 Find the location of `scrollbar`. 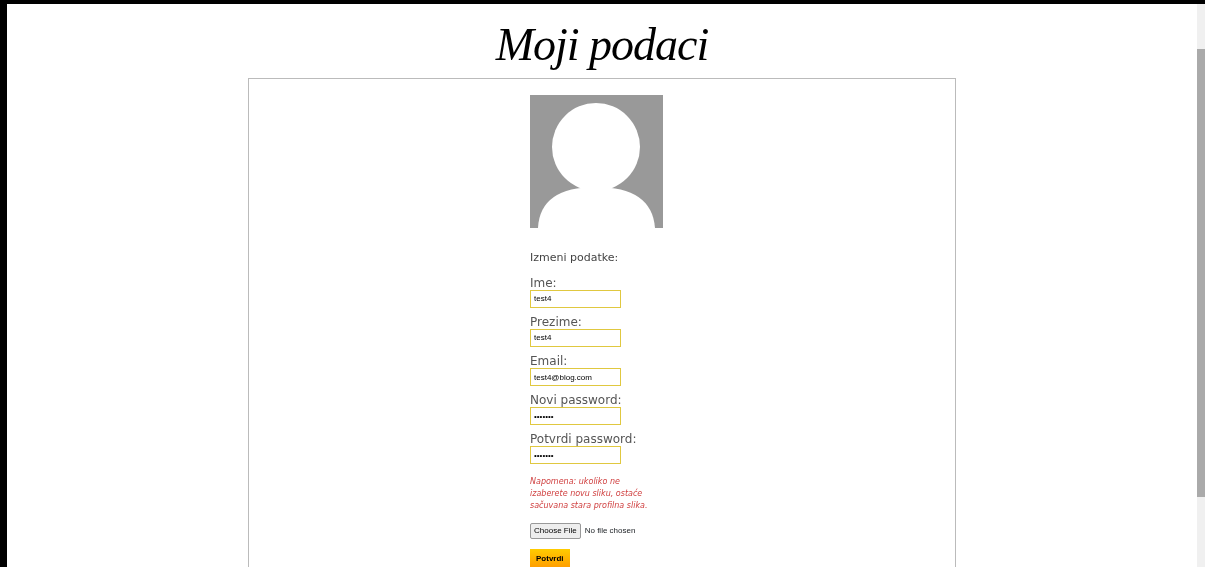

scrollbar is located at coordinates (1201, 285).